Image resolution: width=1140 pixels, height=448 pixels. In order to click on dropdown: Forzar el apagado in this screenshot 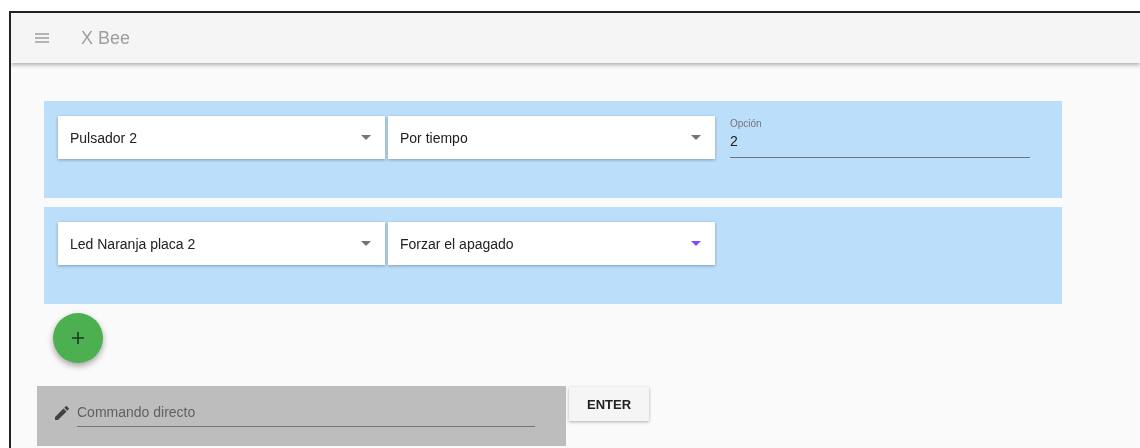, I will do `click(551, 243)`.